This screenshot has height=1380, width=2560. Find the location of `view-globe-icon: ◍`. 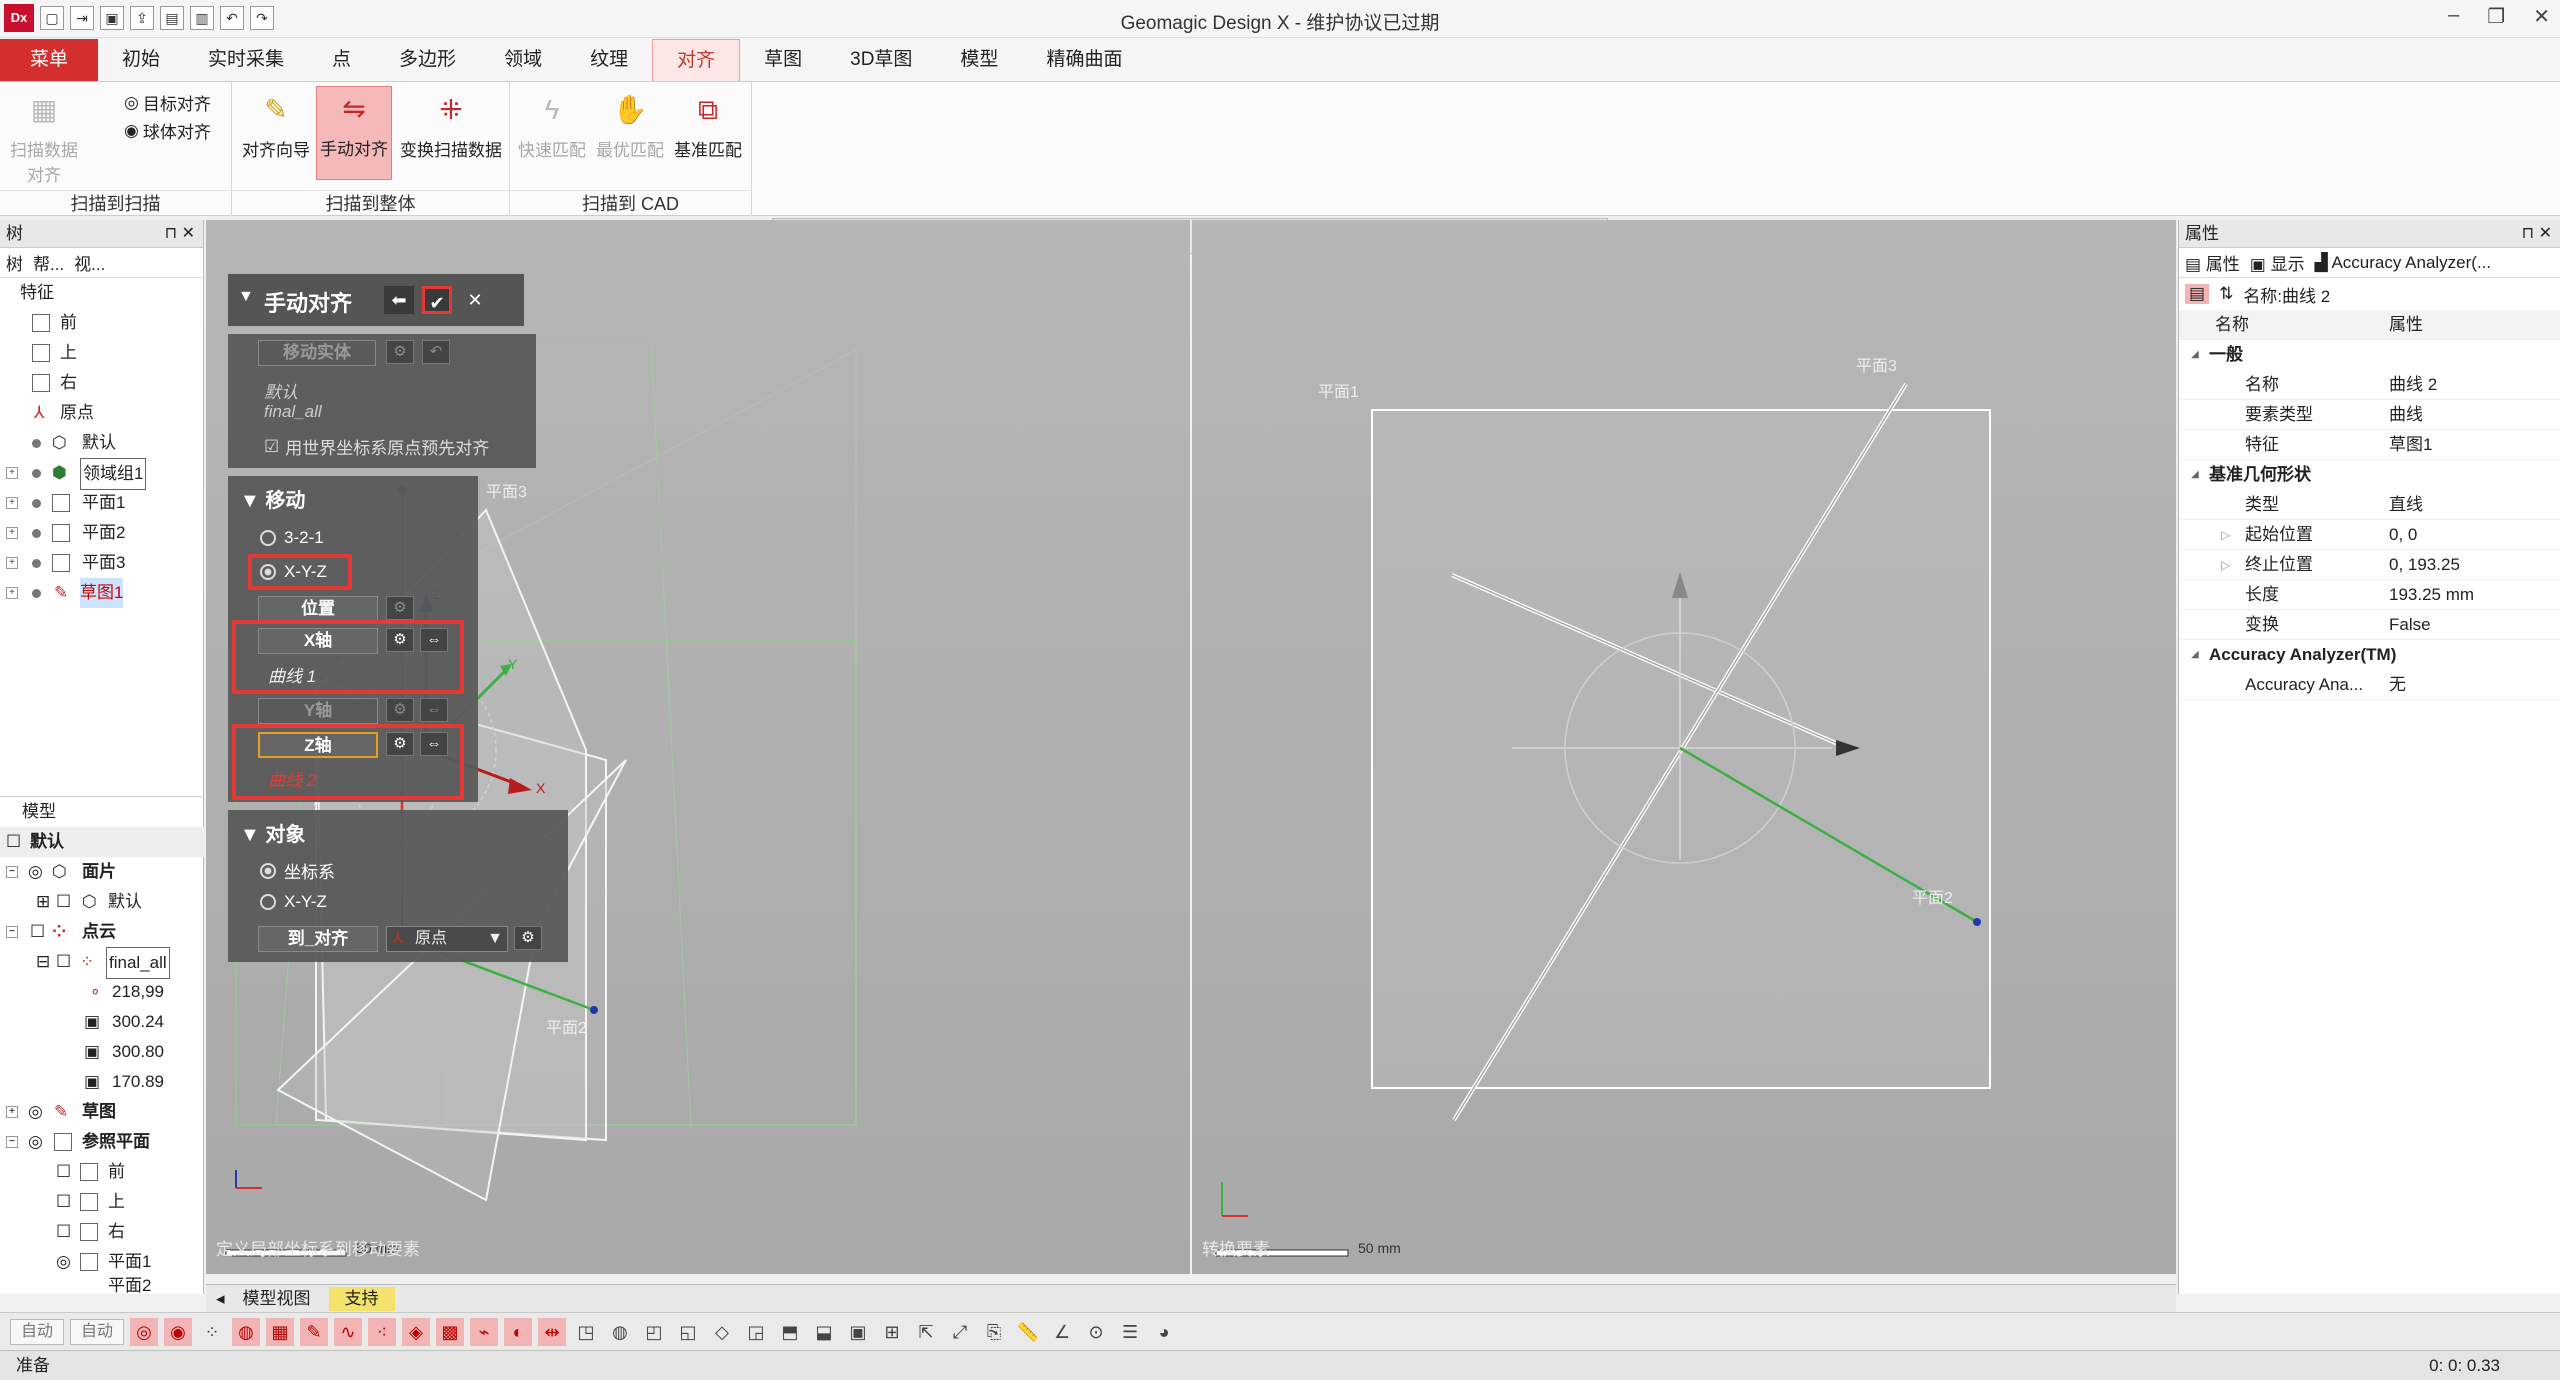

view-globe-icon: ◍ is located at coordinates (620, 1332).